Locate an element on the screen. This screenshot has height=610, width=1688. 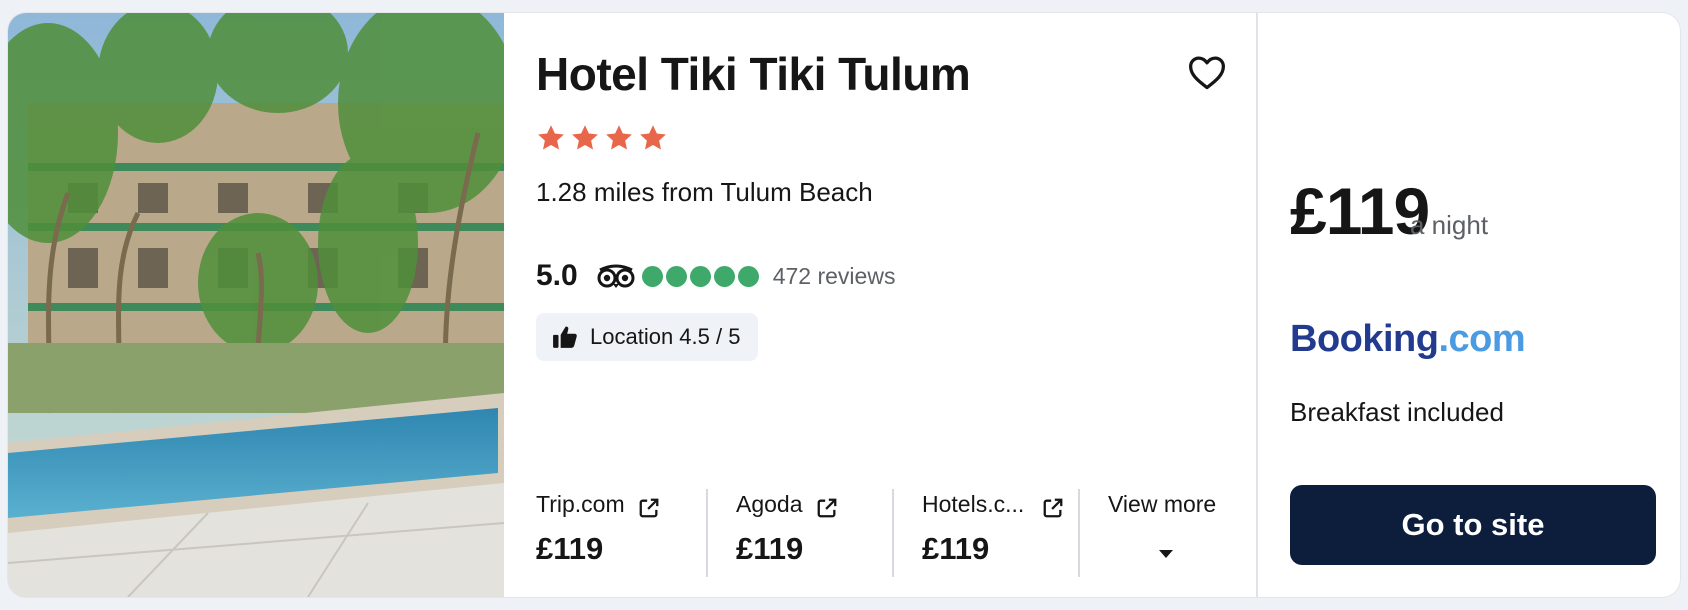
price-period: a night is located at coordinates (1449, 225).